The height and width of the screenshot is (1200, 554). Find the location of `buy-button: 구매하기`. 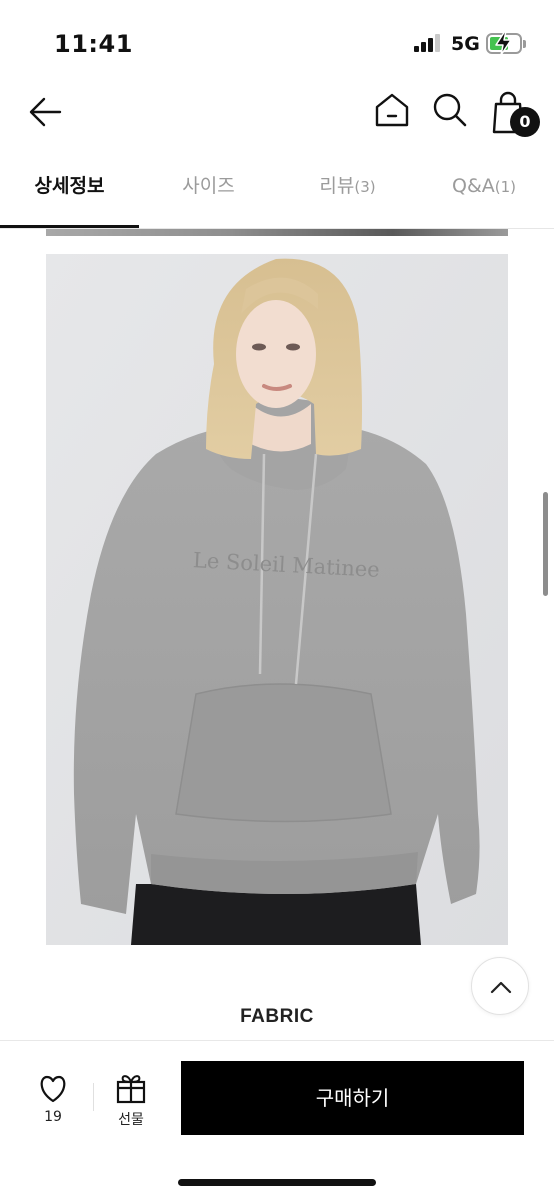

buy-button: 구매하기 is located at coordinates (352, 1098).